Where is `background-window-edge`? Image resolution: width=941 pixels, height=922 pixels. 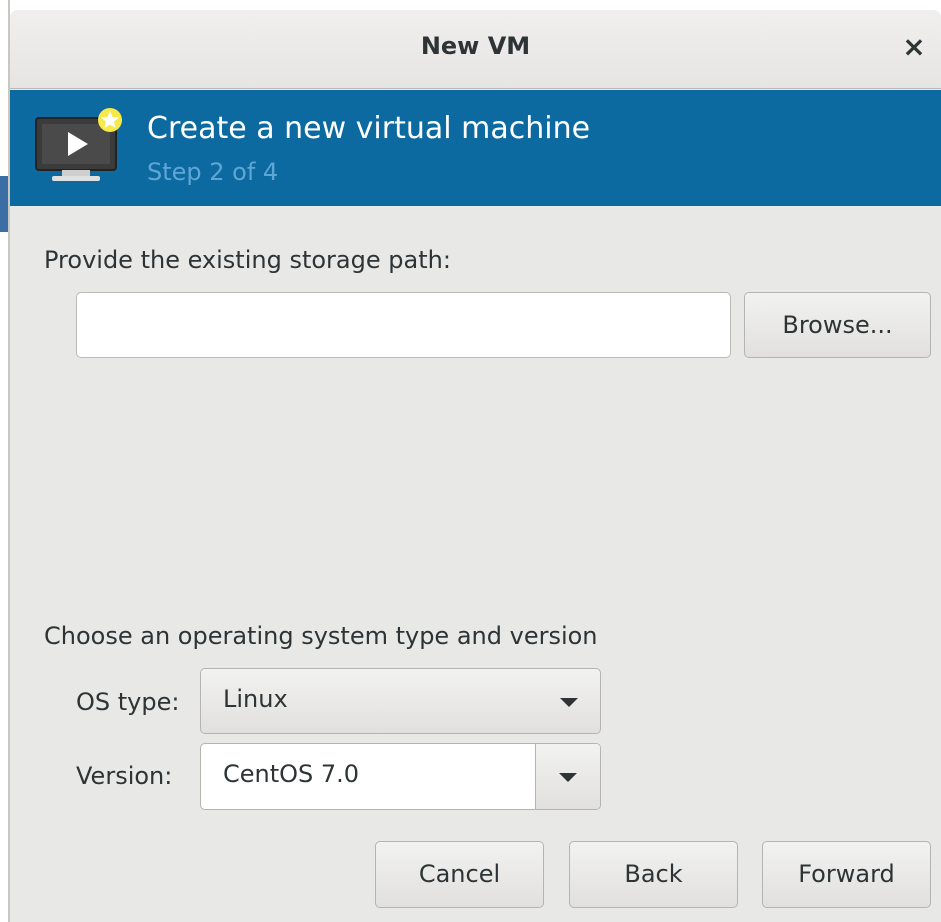
background-window-edge is located at coordinates (5, 461).